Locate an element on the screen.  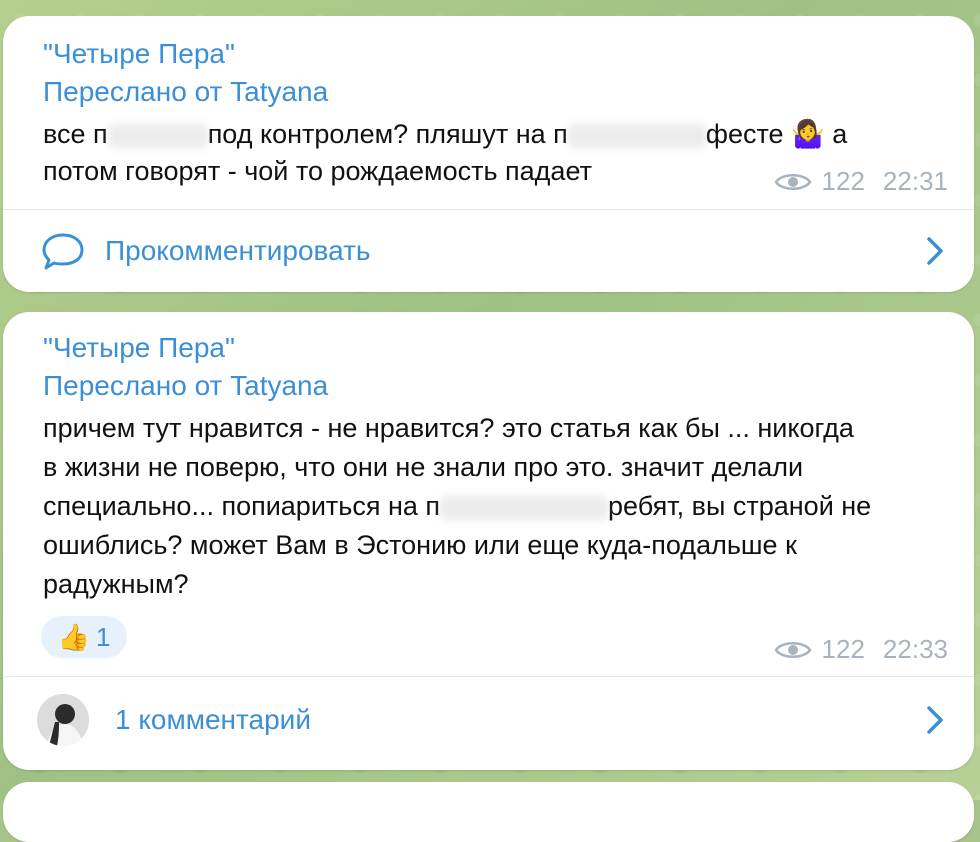
reaction-badge: 👍 1 is located at coordinates (84, 637).